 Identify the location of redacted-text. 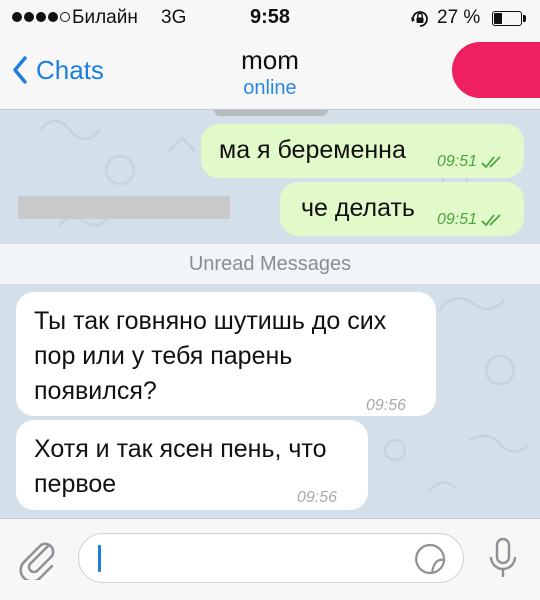
(124, 207).